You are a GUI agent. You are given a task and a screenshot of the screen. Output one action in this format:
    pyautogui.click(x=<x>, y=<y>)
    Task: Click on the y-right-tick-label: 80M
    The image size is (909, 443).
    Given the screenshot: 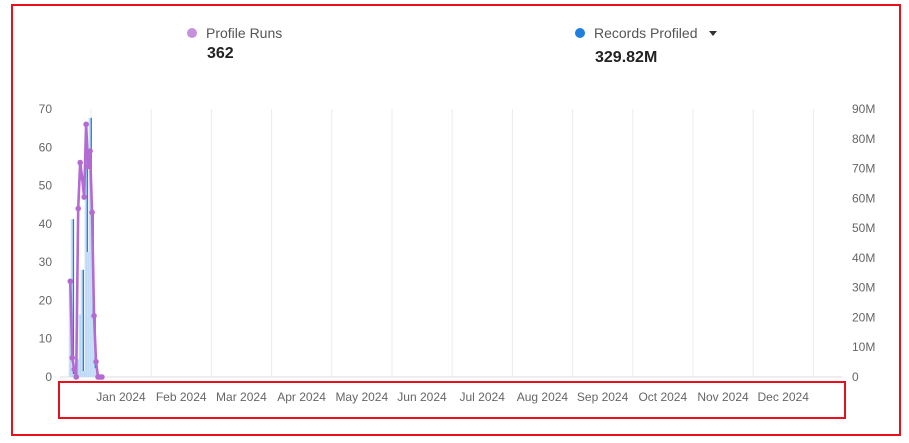 What is the action you would take?
    pyautogui.click(x=863, y=139)
    